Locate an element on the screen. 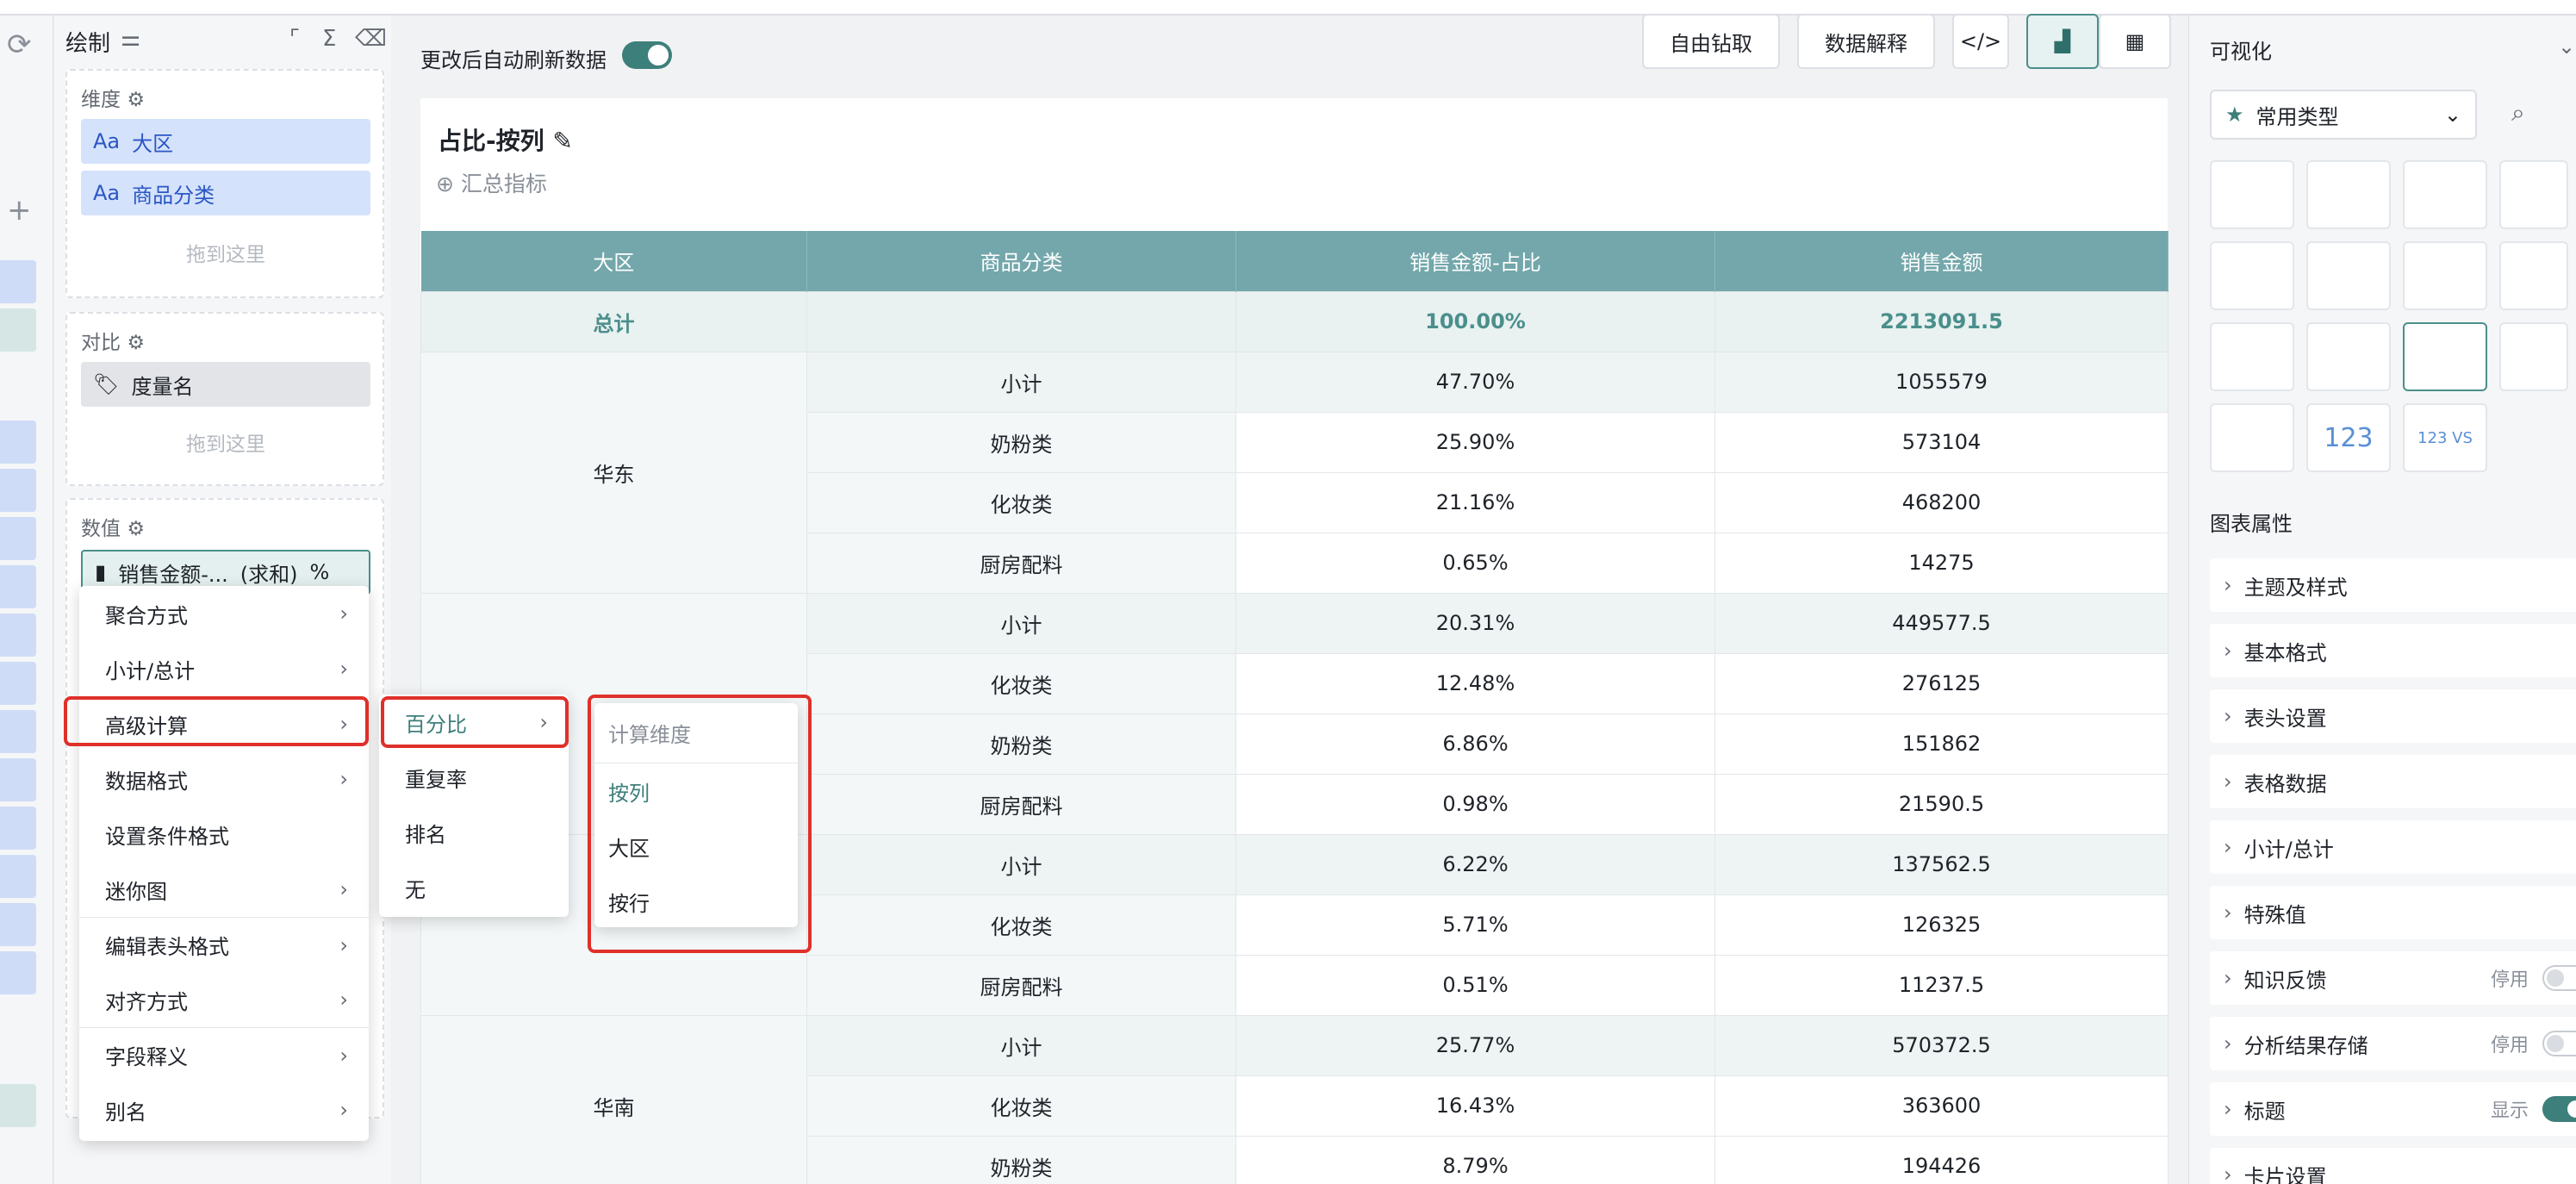 The image size is (2576, 1184). property-section: › 主题及样式 is located at coordinates (2393, 585).